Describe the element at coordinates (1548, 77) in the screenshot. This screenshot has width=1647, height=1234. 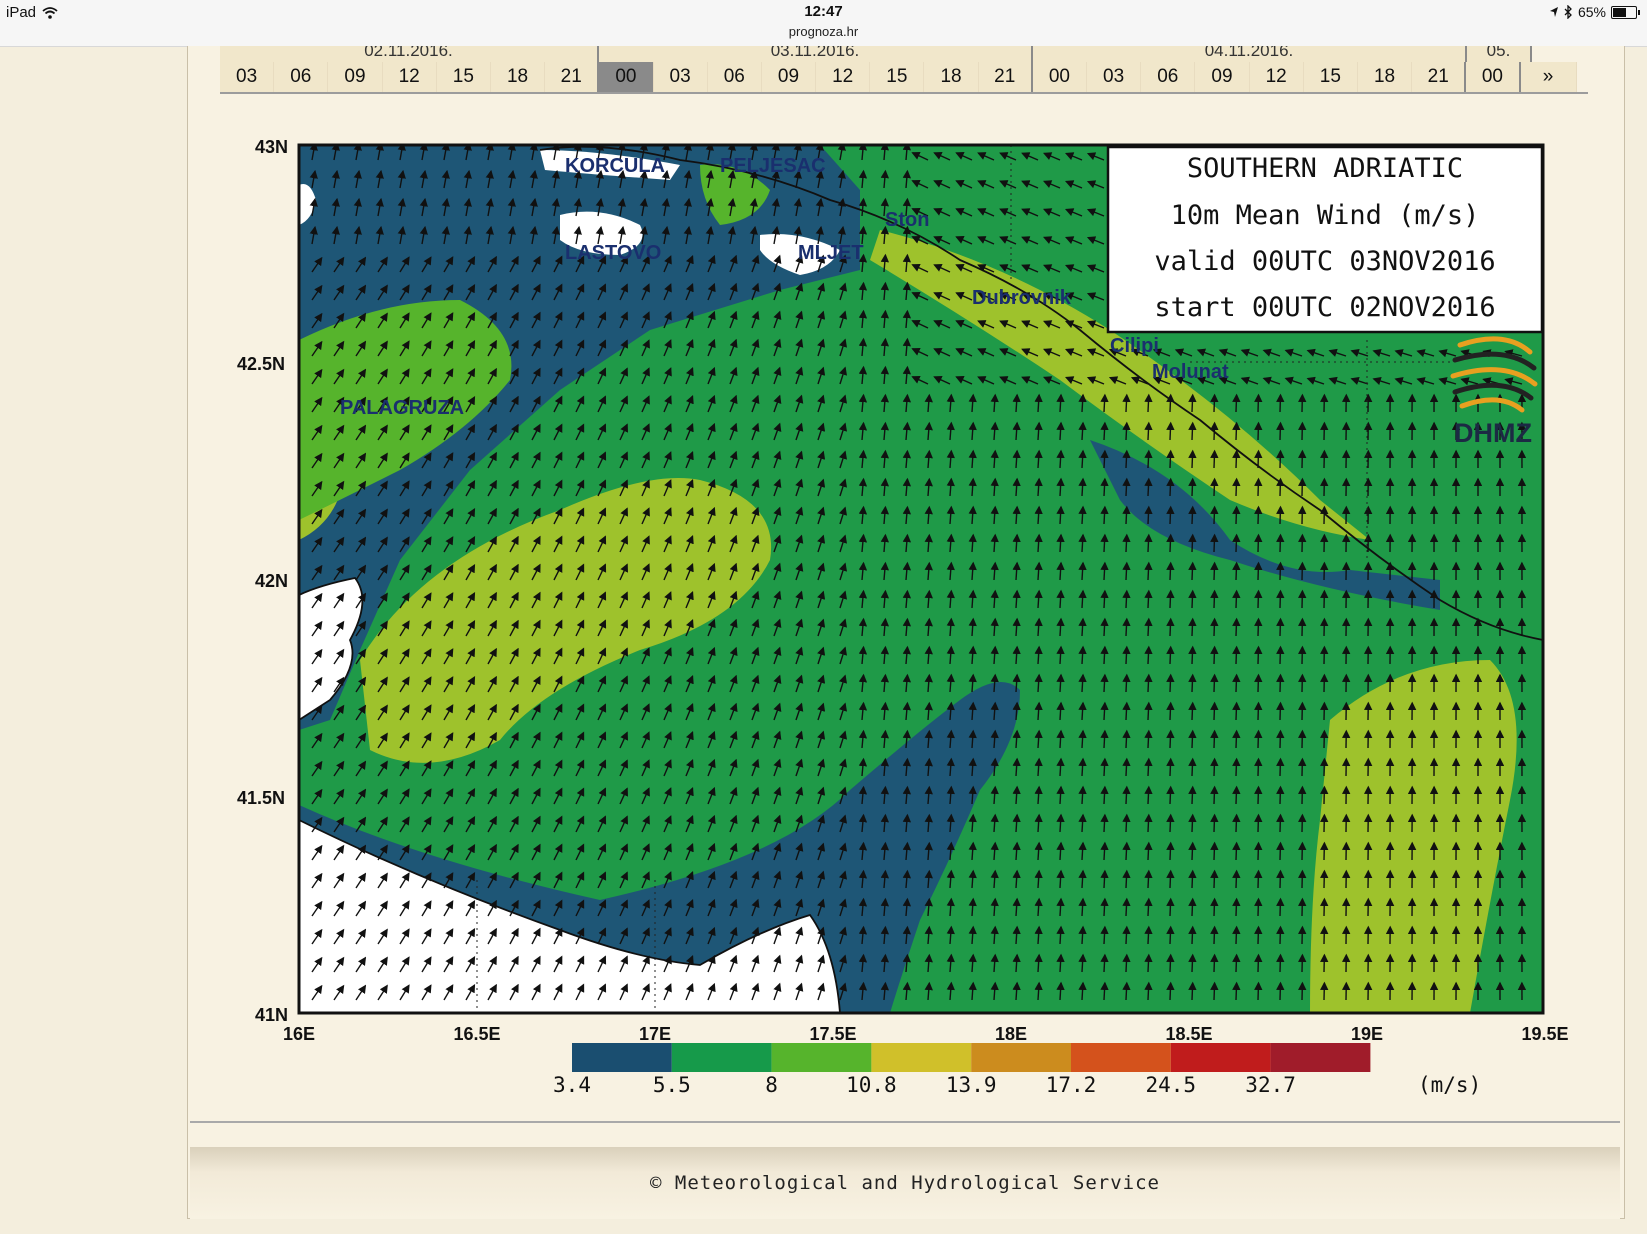
I see `next-page-button: »` at that location.